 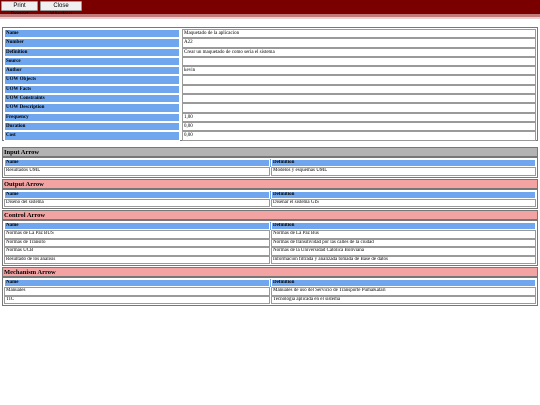 I want to click on property-row: Number A22, so click(x=270, y=43).